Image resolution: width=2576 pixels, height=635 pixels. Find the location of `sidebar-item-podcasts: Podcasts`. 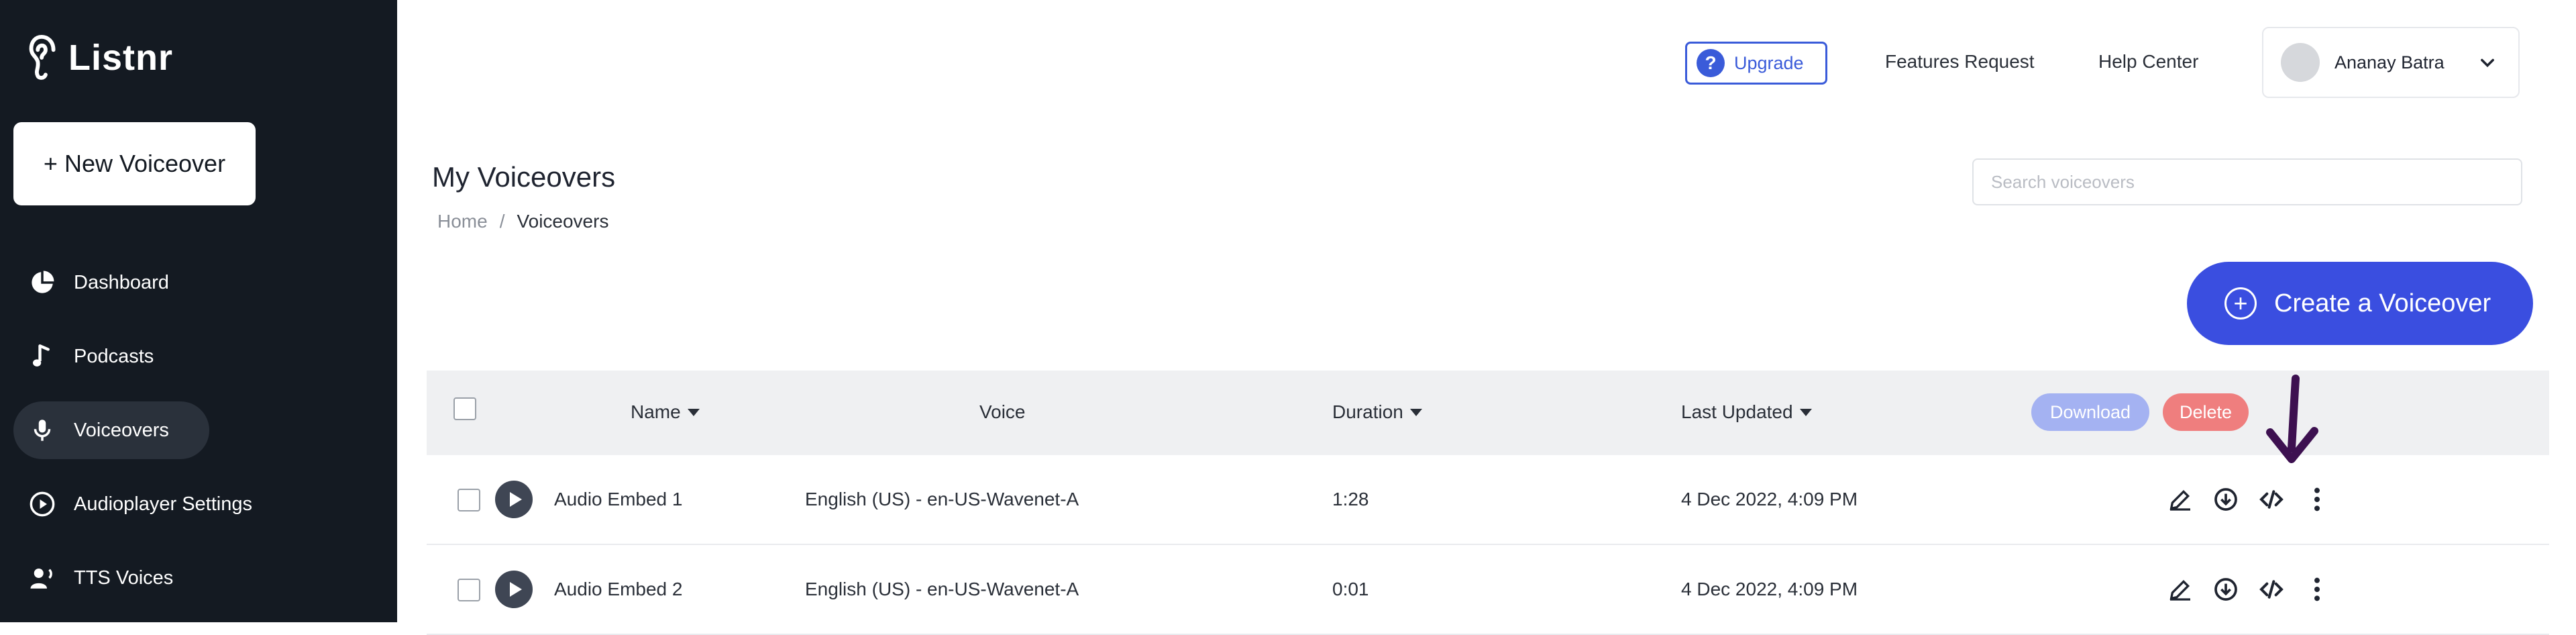

sidebar-item-podcasts: Podcasts is located at coordinates (198, 357).